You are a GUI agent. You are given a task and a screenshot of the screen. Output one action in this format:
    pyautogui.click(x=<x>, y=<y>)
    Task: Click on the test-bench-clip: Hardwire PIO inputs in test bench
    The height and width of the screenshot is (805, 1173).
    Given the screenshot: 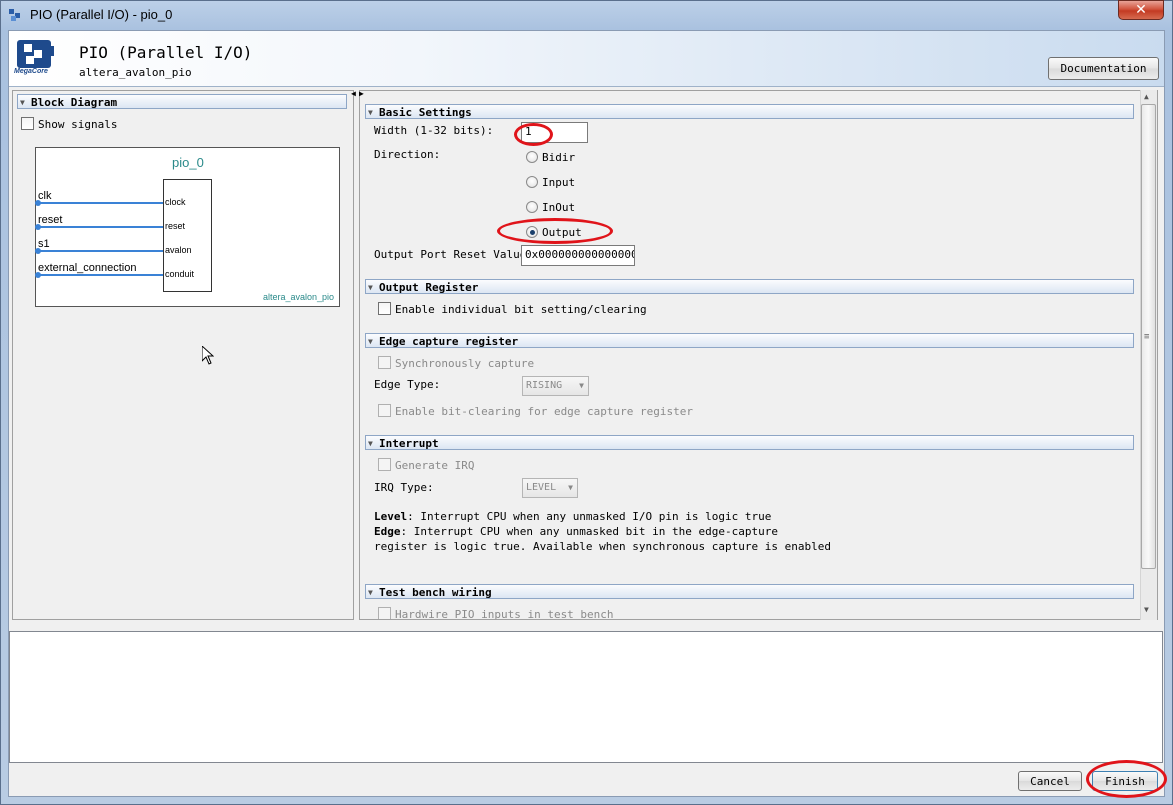 What is the action you would take?
    pyautogui.click(x=752, y=611)
    